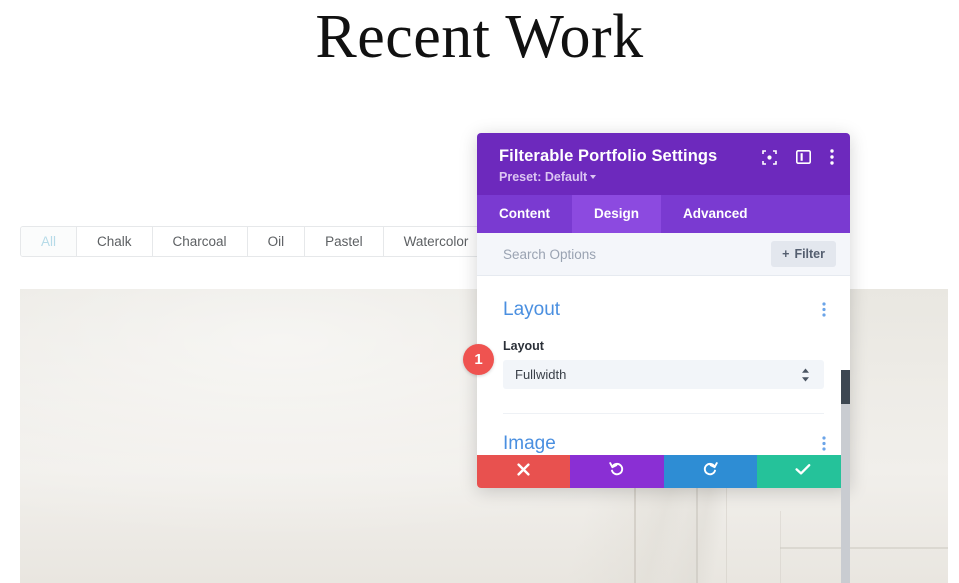 This screenshot has height=583, width=959. I want to click on undo-arrow-icon, so click(617, 471).